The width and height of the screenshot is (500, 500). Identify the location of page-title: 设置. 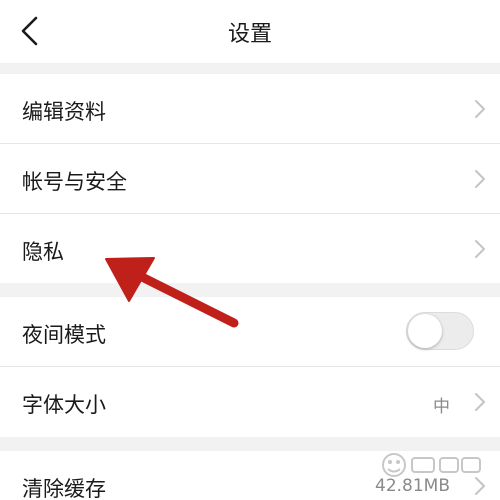
(249, 34).